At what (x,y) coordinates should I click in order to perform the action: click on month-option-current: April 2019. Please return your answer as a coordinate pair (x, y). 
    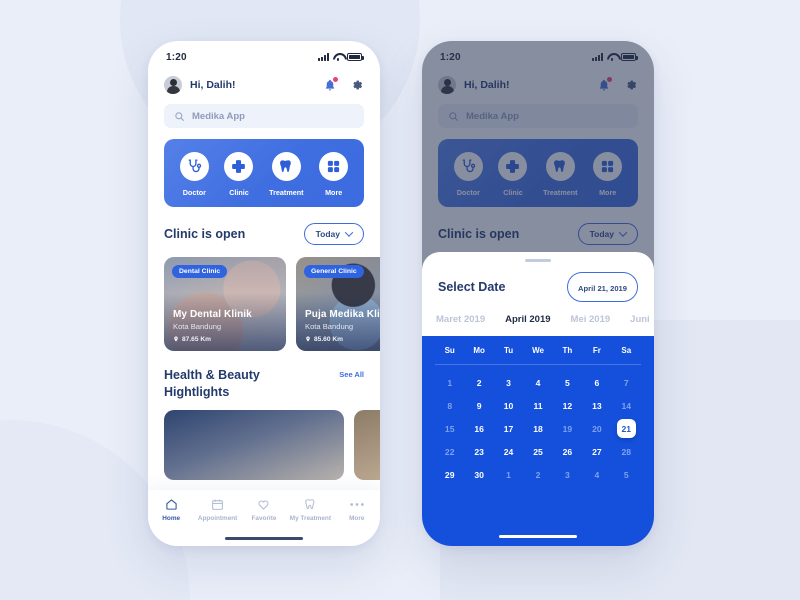
    Looking at the image, I should click on (527, 319).